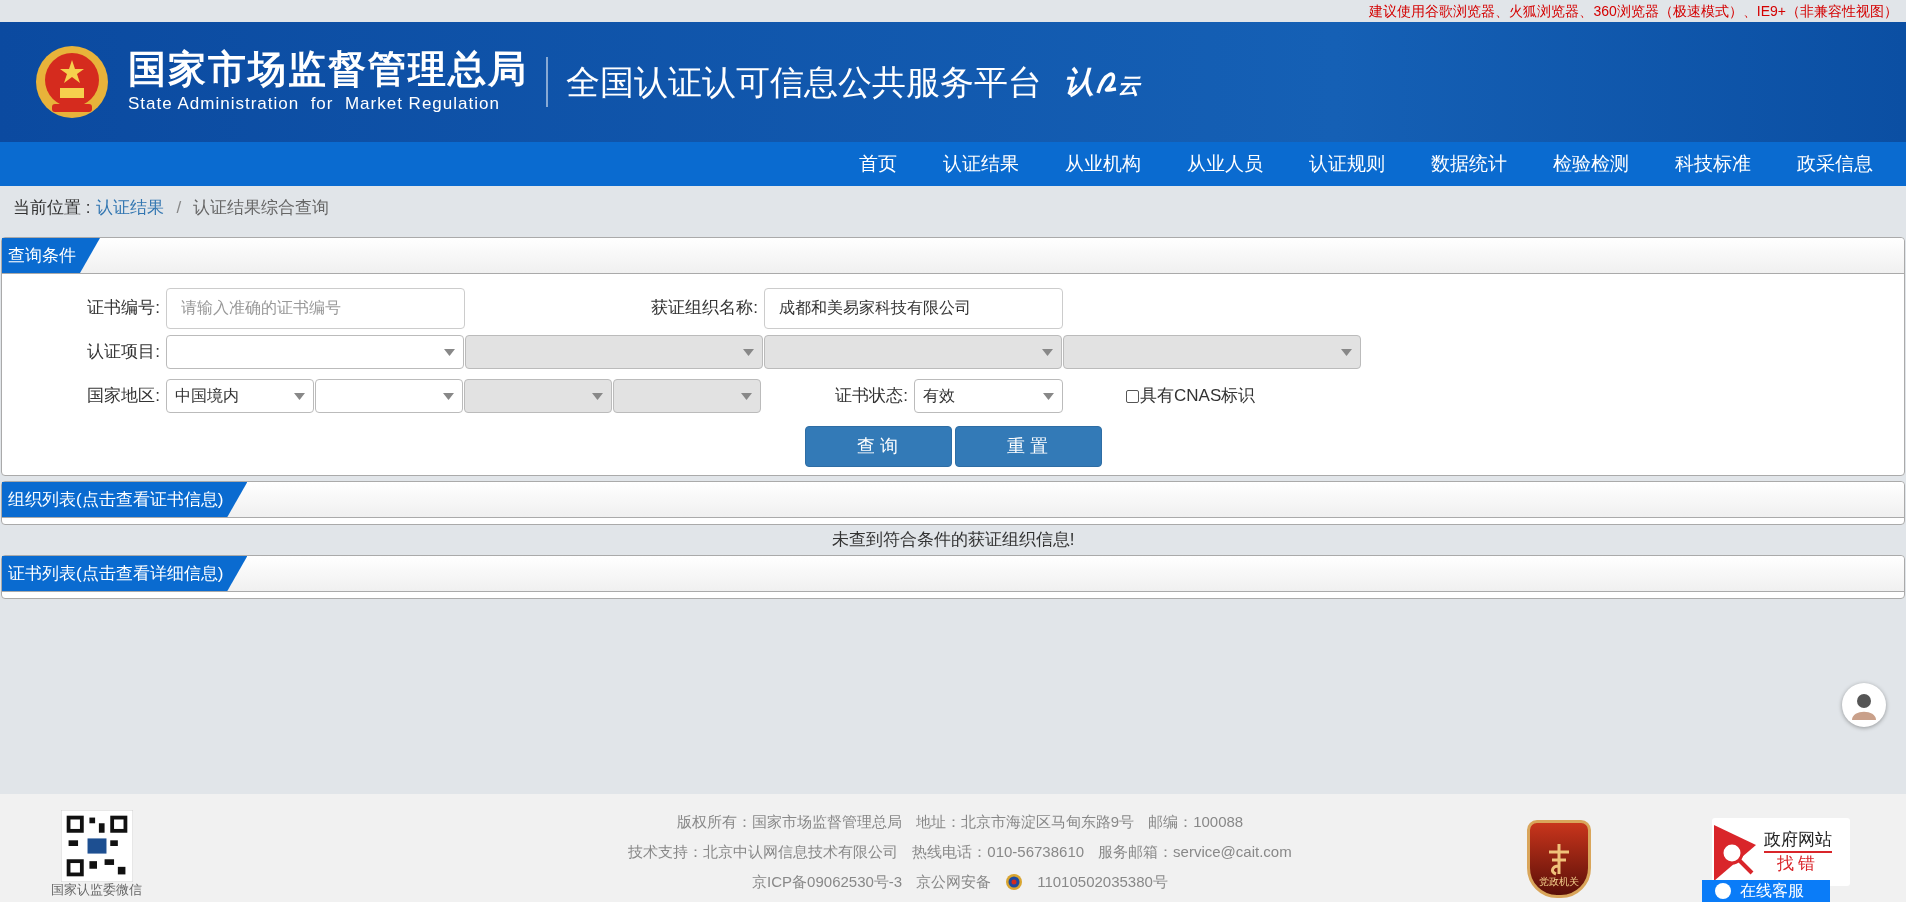  What do you see at coordinates (878, 164) in the screenshot?
I see `nav-link: 首页` at bounding box center [878, 164].